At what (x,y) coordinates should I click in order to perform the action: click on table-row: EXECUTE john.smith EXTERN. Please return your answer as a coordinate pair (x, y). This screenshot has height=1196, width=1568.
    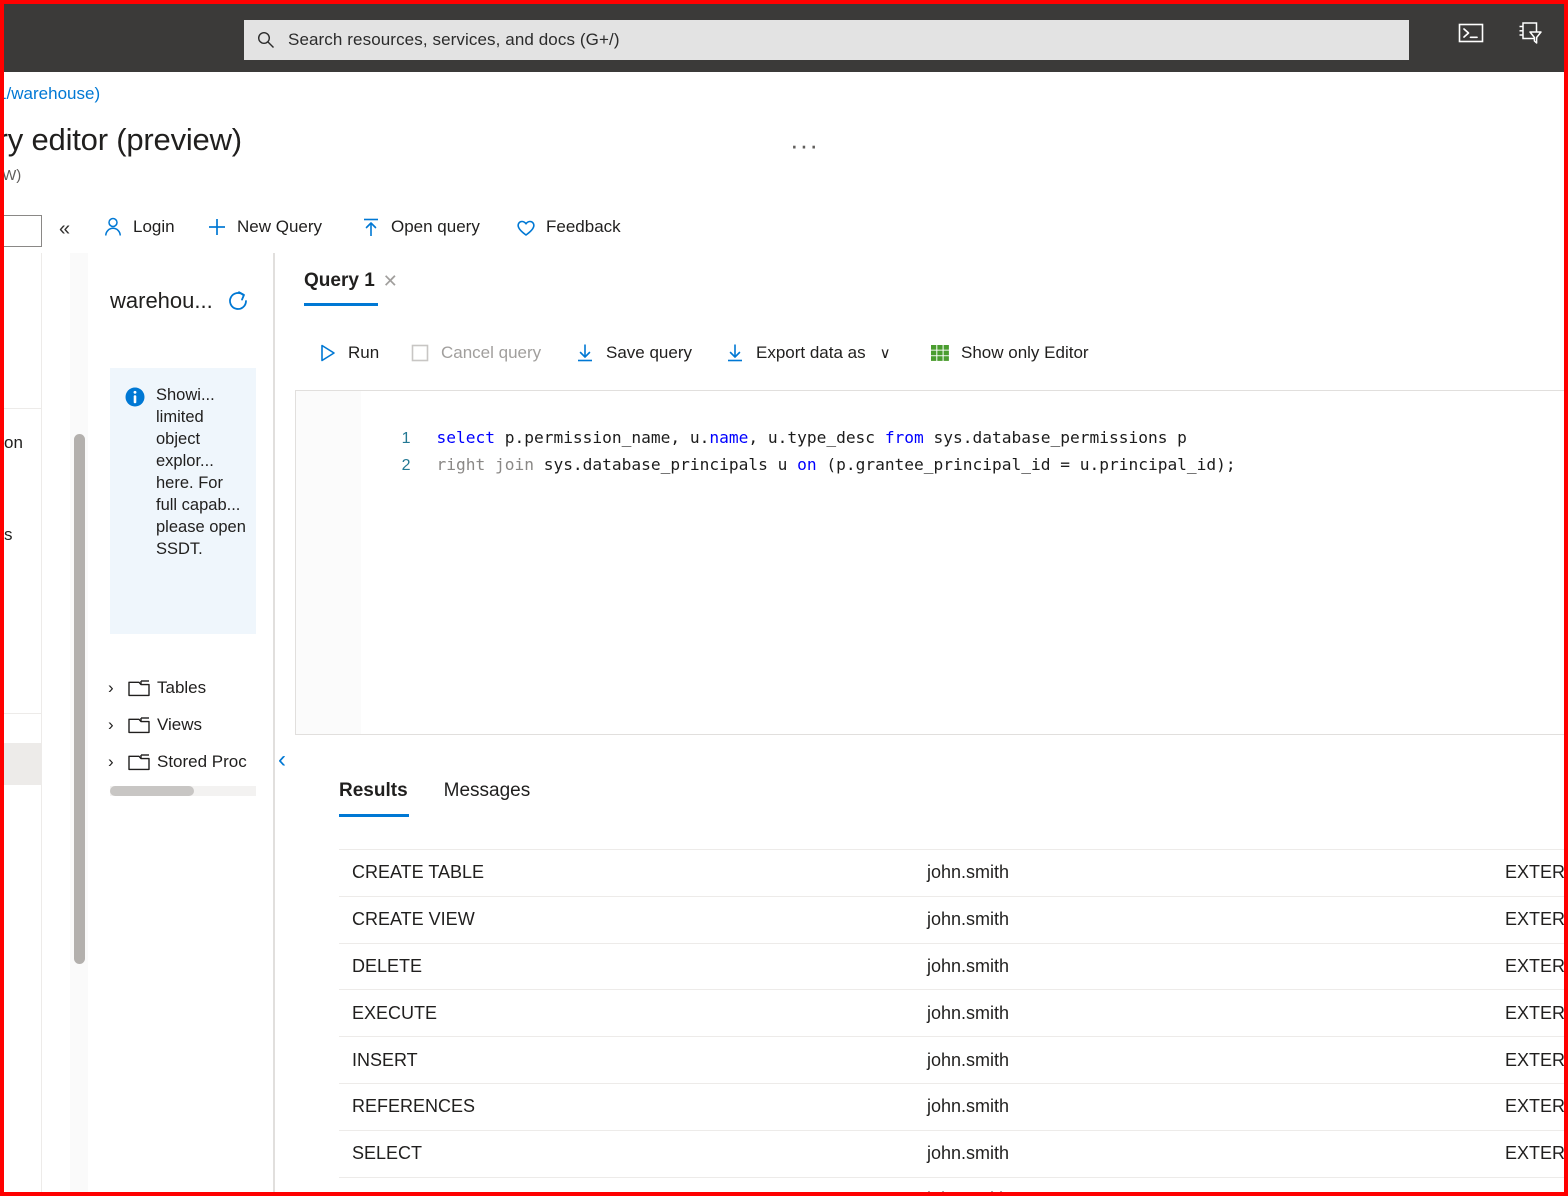
    Looking at the image, I should click on (951, 1012).